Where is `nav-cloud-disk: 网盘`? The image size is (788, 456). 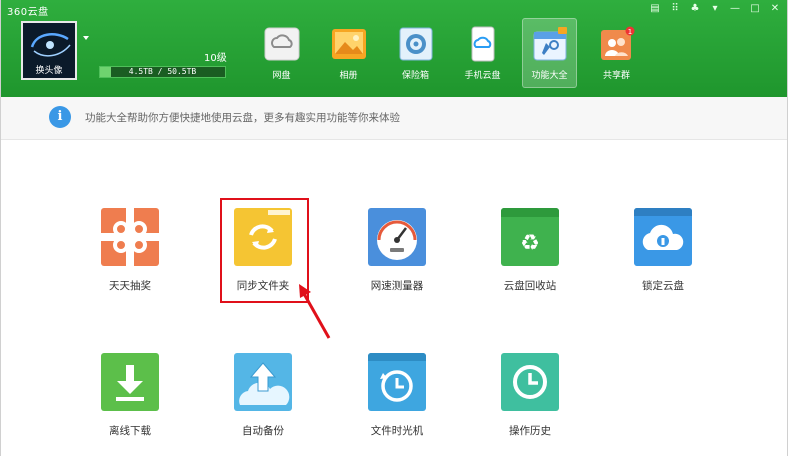
nav-cloud-disk: 网盘 is located at coordinates (281, 53).